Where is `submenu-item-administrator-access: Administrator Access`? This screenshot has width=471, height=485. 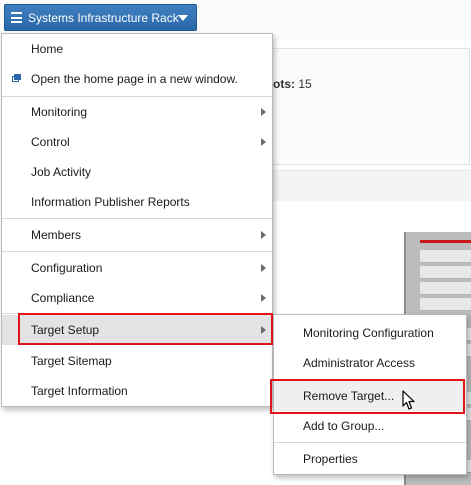
submenu-item-administrator-access: Administrator Access is located at coordinates (370, 363).